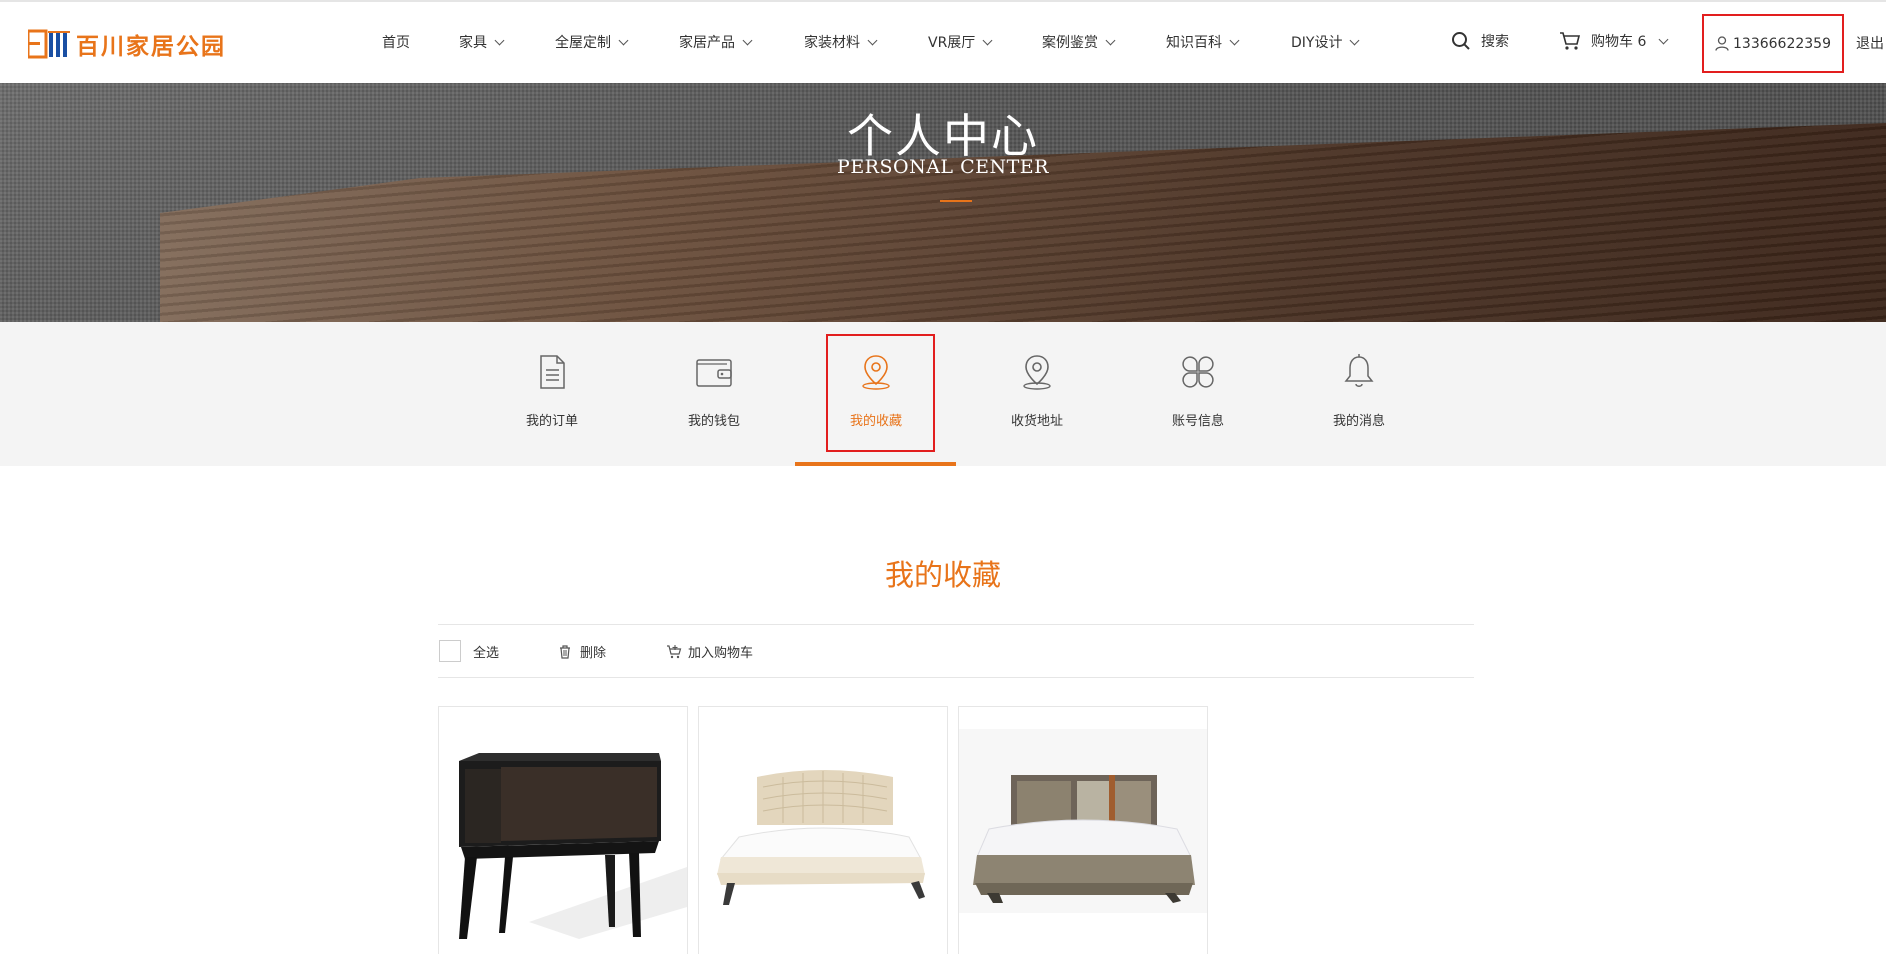 This screenshot has width=1886, height=954. I want to click on user-account-link: 13366622359, so click(1773, 43).